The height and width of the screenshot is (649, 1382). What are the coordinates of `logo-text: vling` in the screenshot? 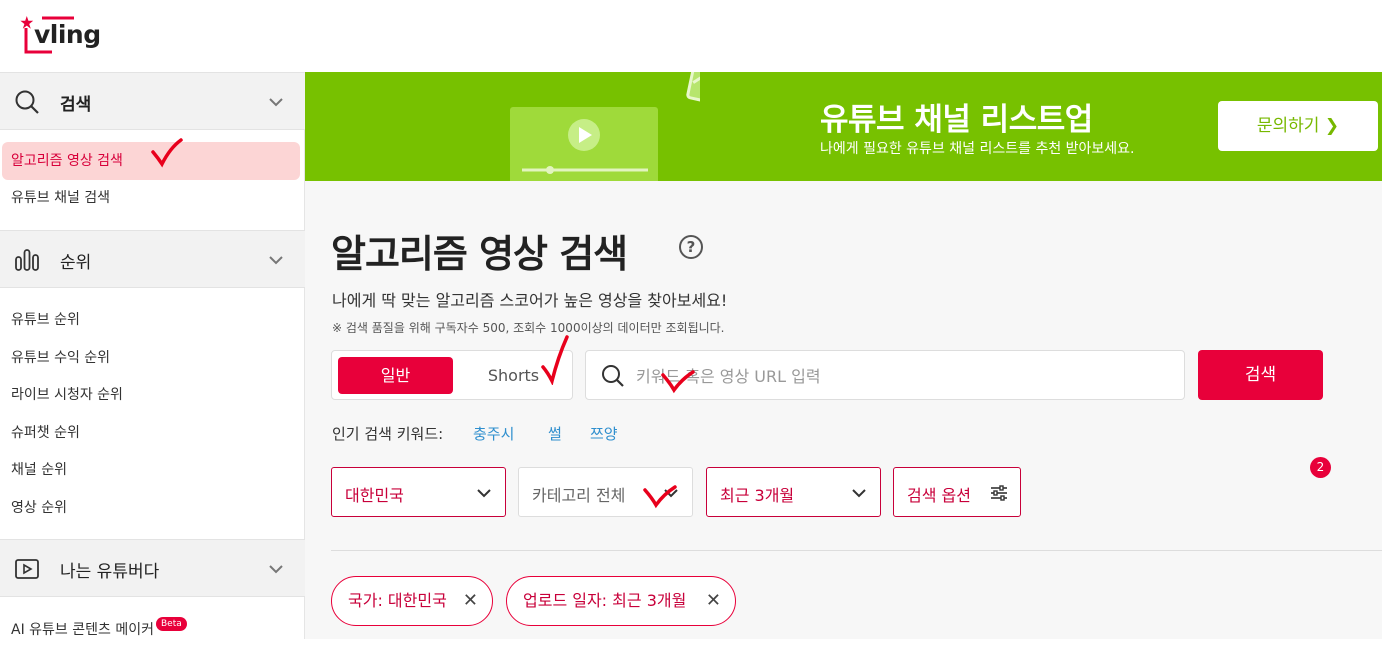 It's located at (67, 34).